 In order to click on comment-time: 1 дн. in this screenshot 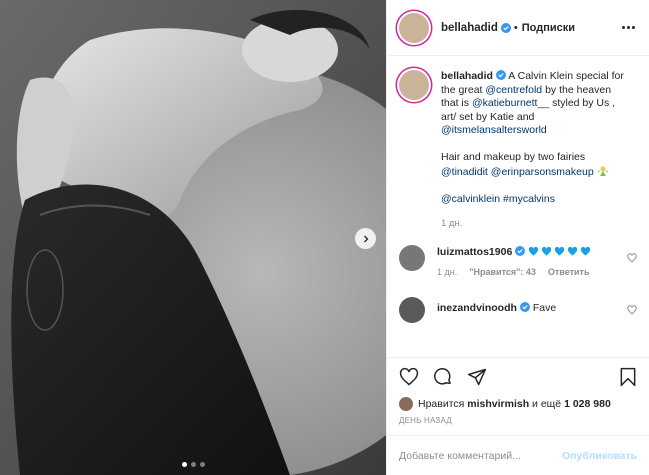, I will do `click(447, 272)`.